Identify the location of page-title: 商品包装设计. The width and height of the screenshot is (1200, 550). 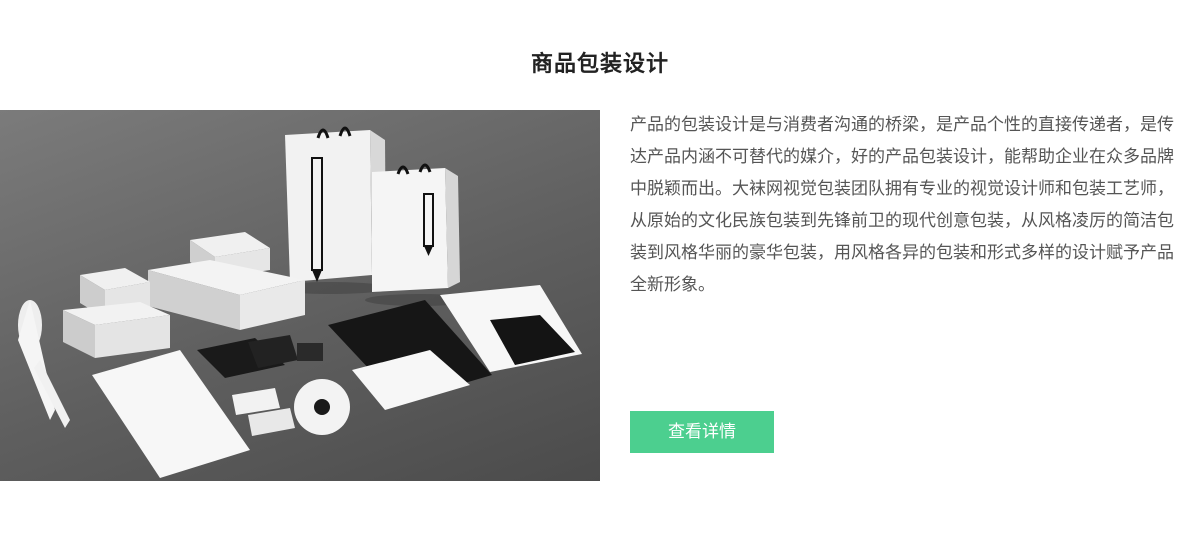
(599, 65).